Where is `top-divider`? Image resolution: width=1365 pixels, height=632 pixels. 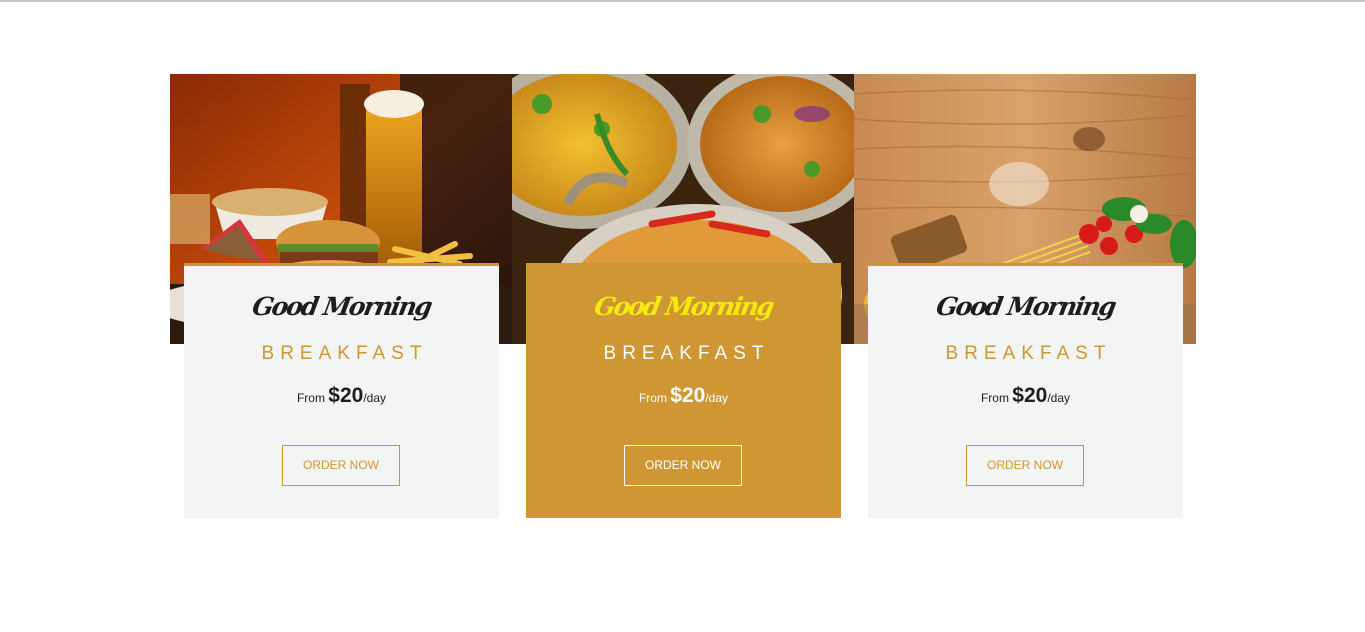 top-divider is located at coordinates (682, 1).